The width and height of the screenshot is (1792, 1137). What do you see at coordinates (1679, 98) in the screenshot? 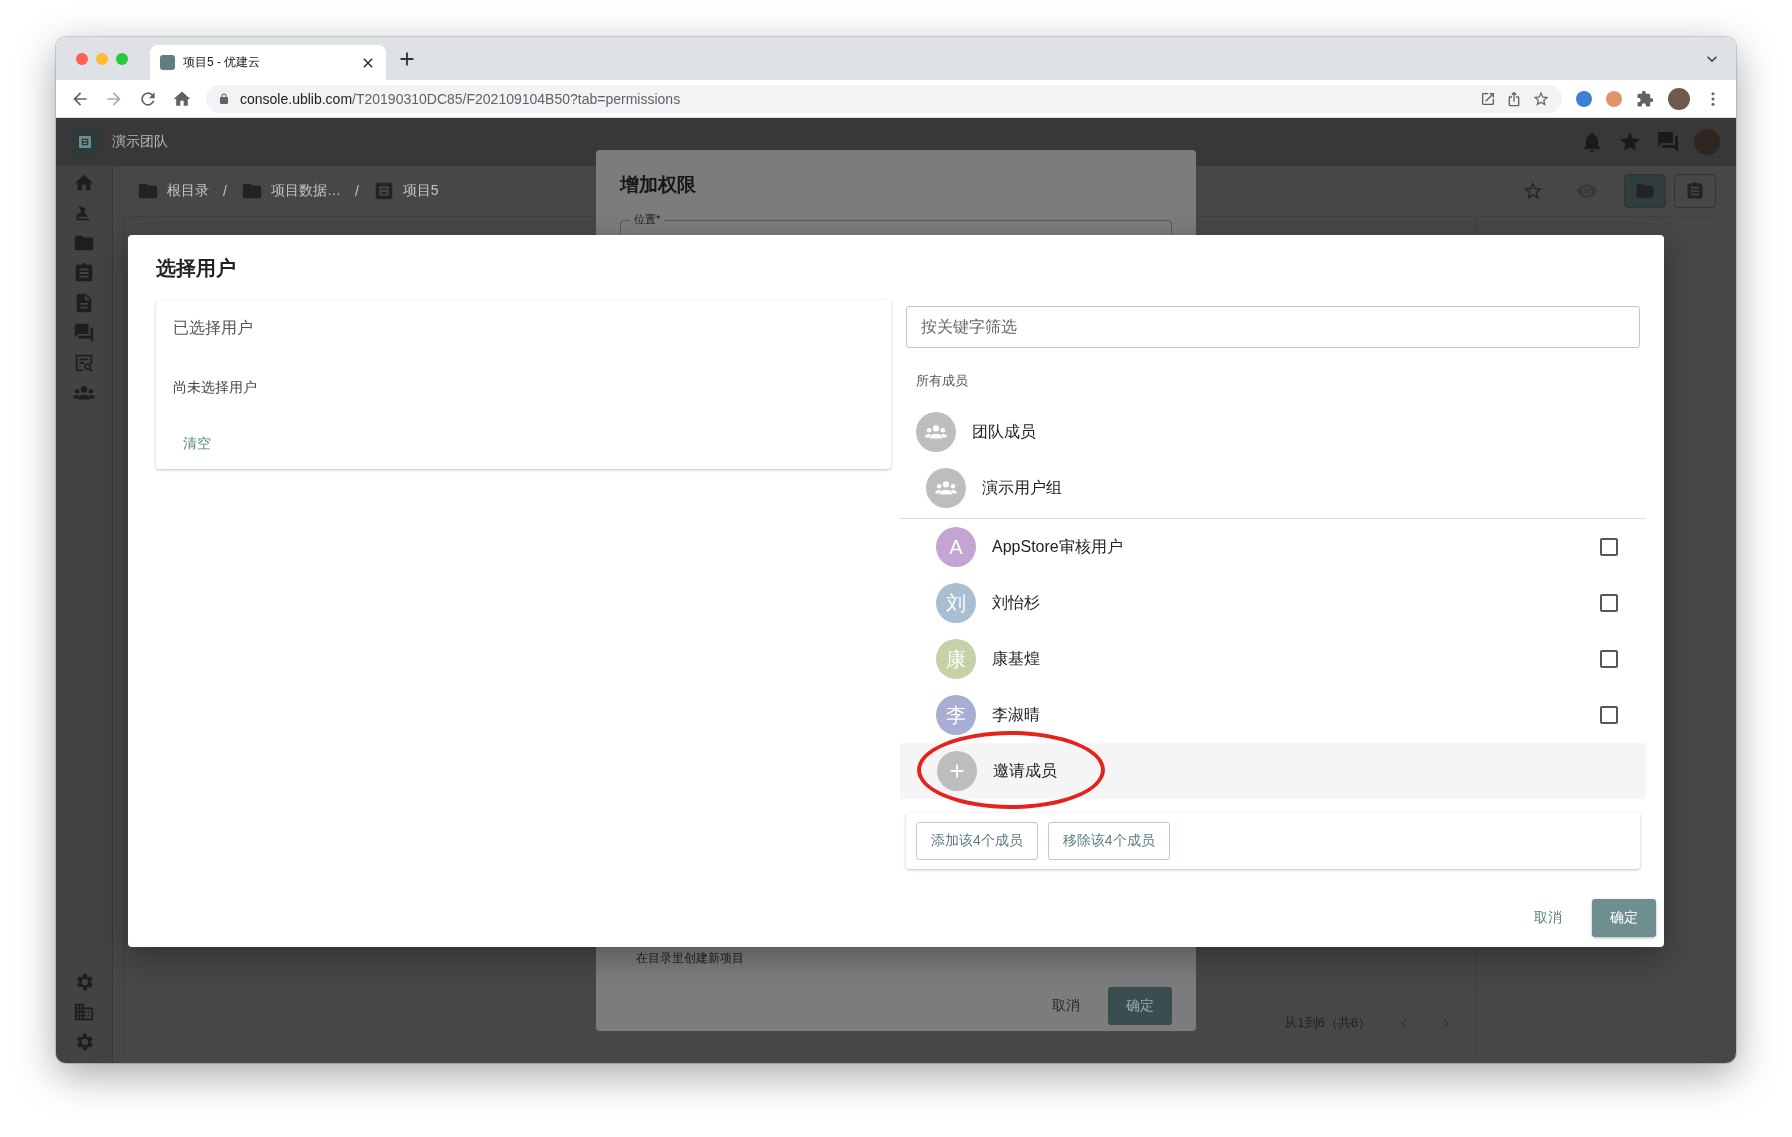
I see `profile-avatar` at bounding box center [1679, 98].